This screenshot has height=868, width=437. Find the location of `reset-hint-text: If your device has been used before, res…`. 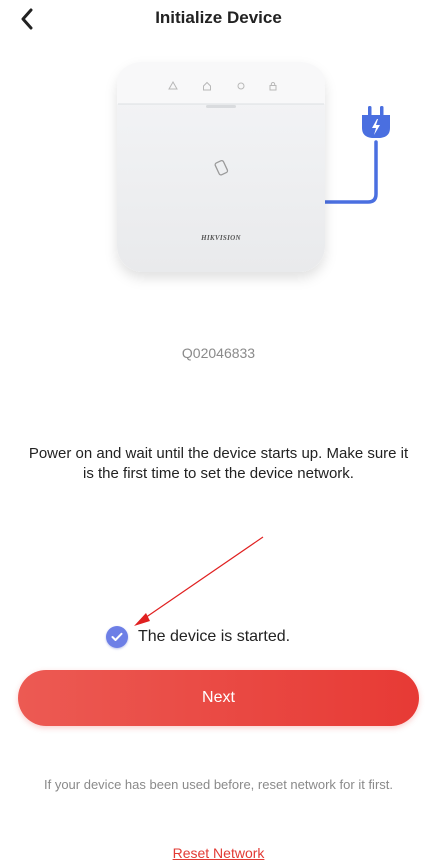

reset-hint-text: If your device has been used before, res… is located at coordinates (218, 784).